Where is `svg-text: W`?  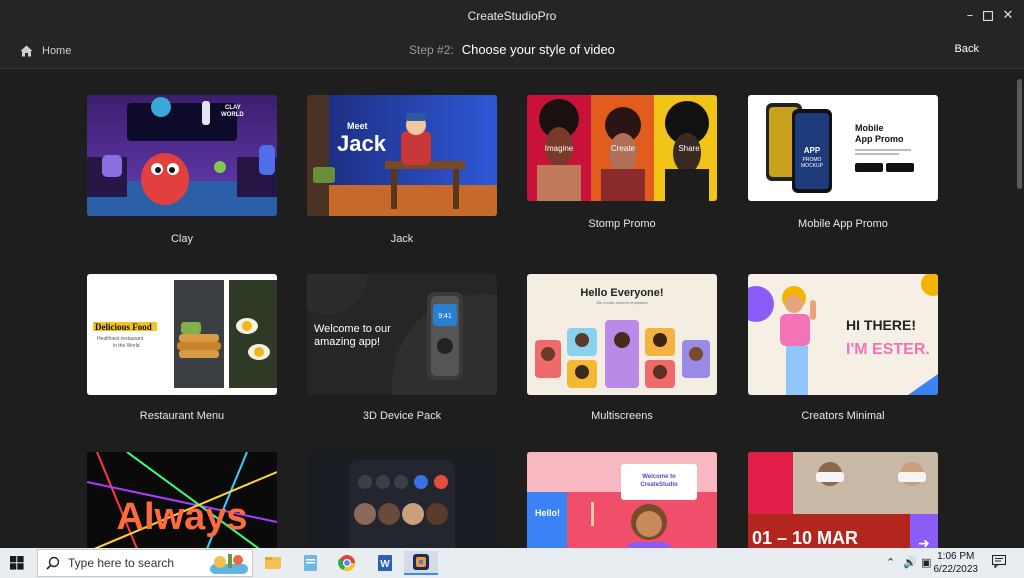 svg-text: W is located at coordinates (385, 564).